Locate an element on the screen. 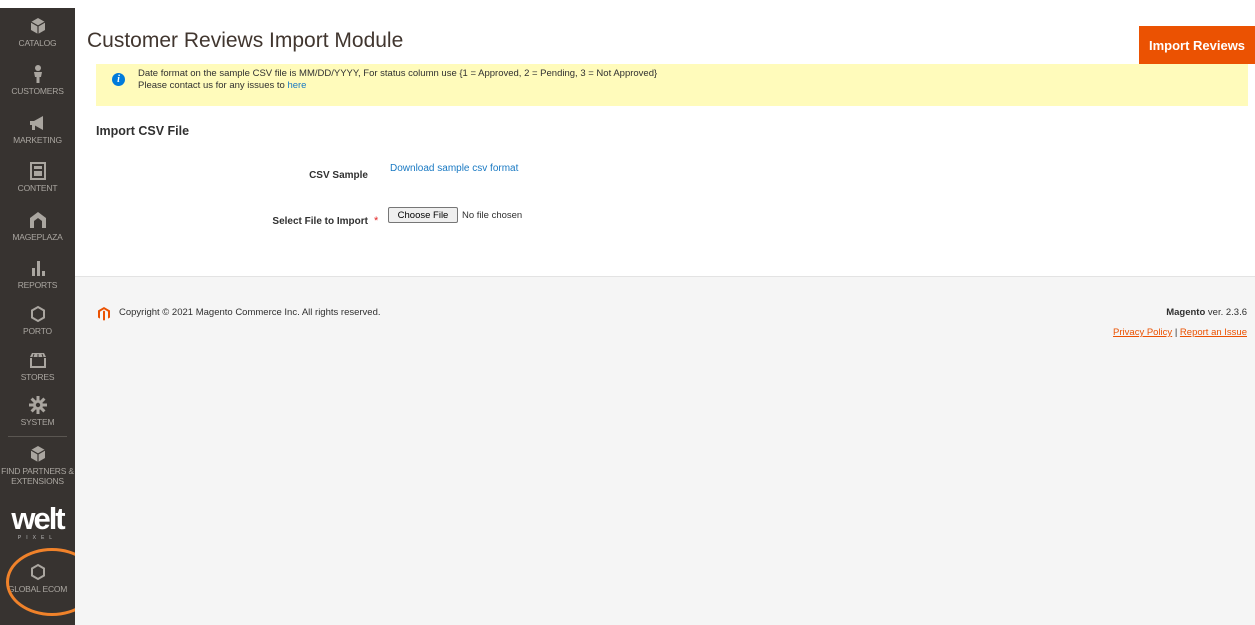  privacy-policy-link: Privacy Policy is located at coordinates (1142, 332).